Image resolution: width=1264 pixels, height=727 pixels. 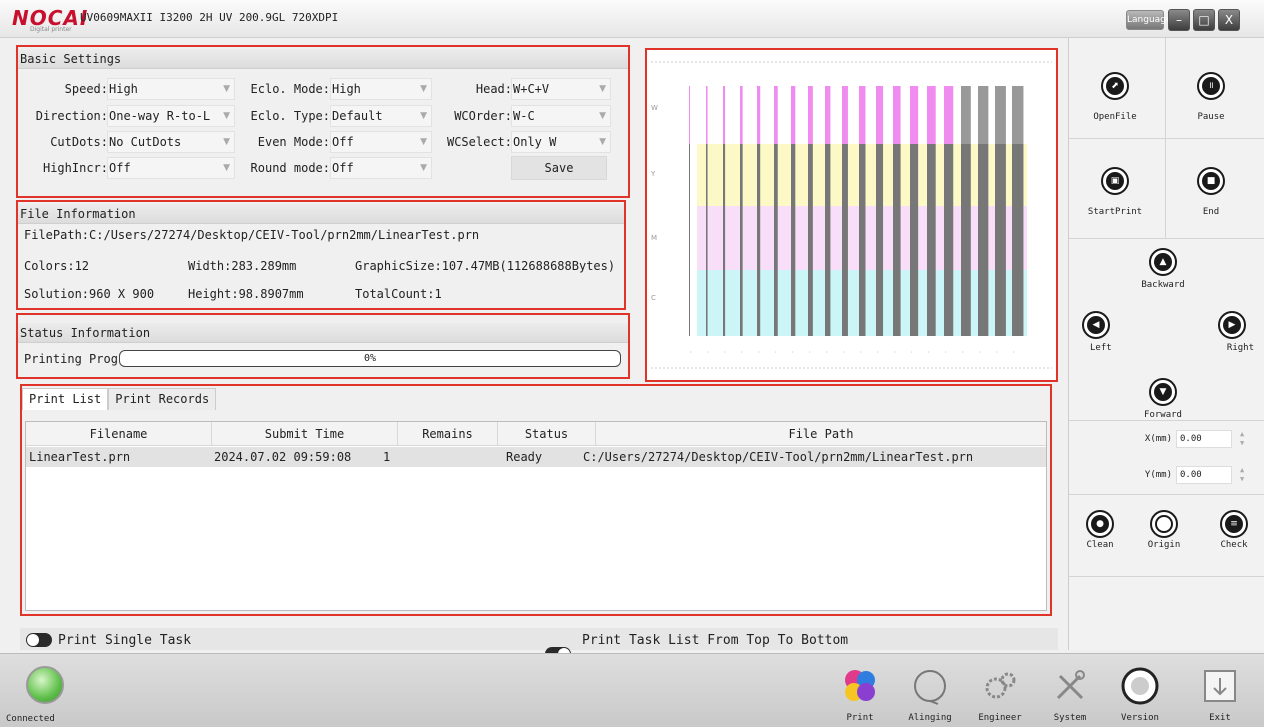 I want to click on pause-button: ॥ Pause, so click(x=1211, y=97).